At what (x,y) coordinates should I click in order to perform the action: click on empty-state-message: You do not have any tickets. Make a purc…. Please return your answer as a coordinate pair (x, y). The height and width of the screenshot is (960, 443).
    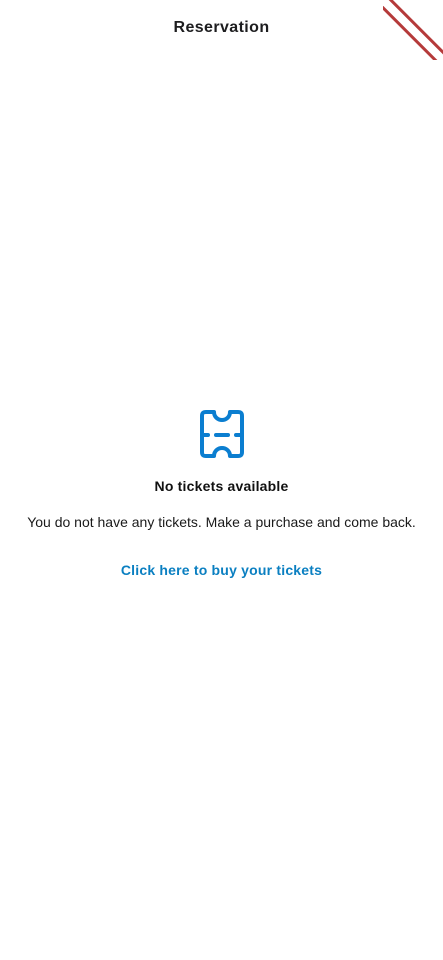
    Looking at the image, I should click on (221, 522).